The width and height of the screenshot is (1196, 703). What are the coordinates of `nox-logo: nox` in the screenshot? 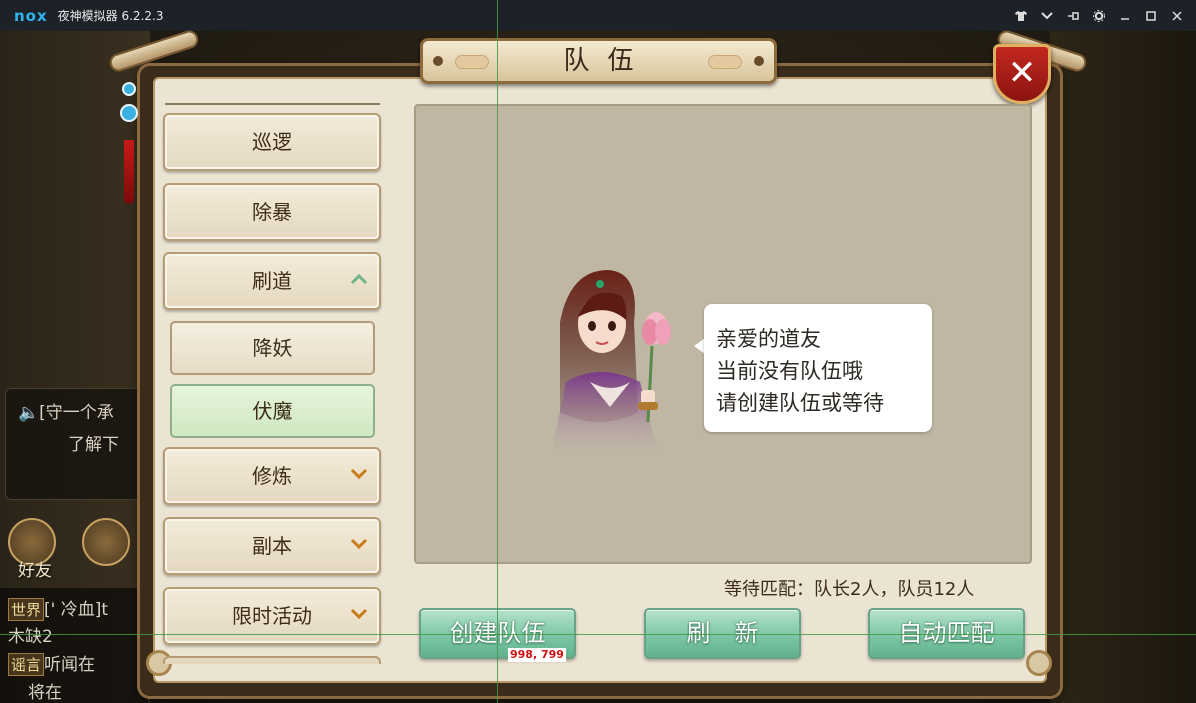 It's located at (31, 15).